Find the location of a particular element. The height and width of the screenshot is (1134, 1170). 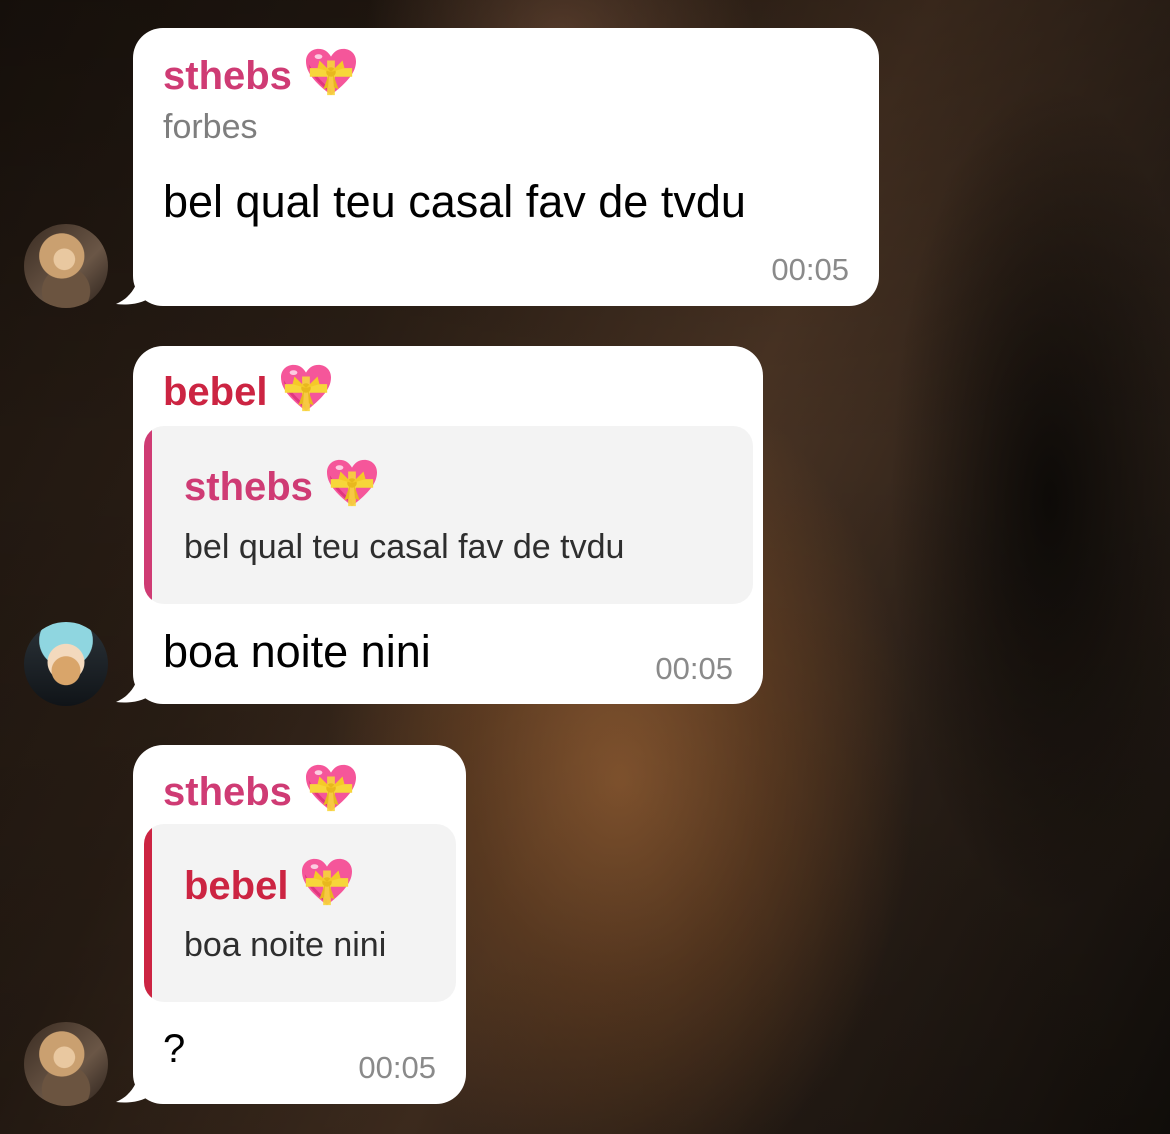

reply-quote: bebel boa noite nini is located at coordinates (300, 913).